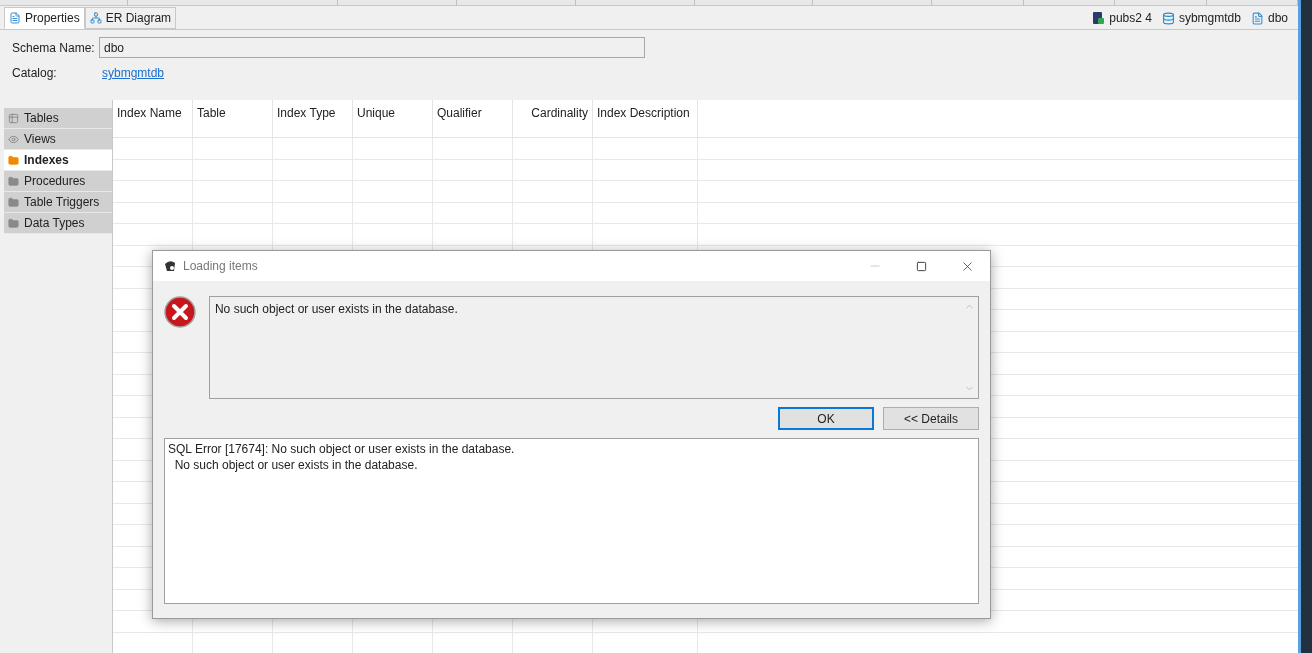  I want to click on sidebar-tab: Views, so click(58, 139).